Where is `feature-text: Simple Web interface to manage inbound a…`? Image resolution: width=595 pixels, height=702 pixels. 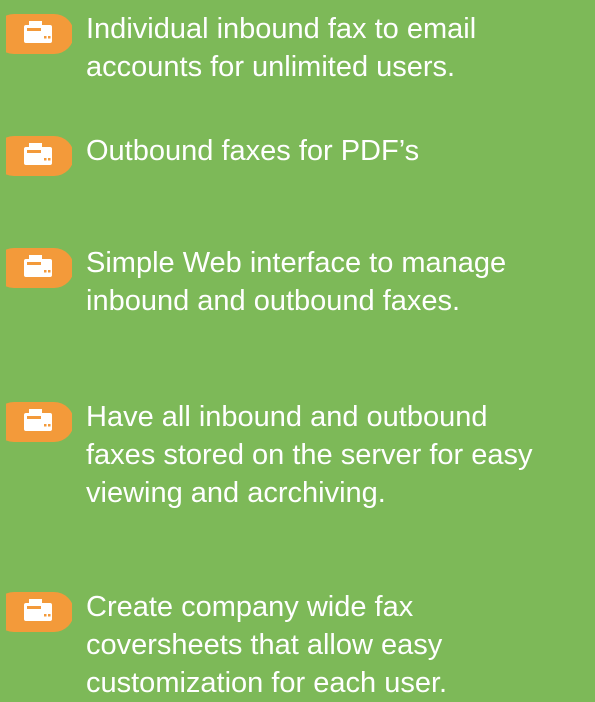 feature-text: Simple Web interface to manage inbound a… is located at coordinates (296, 282).